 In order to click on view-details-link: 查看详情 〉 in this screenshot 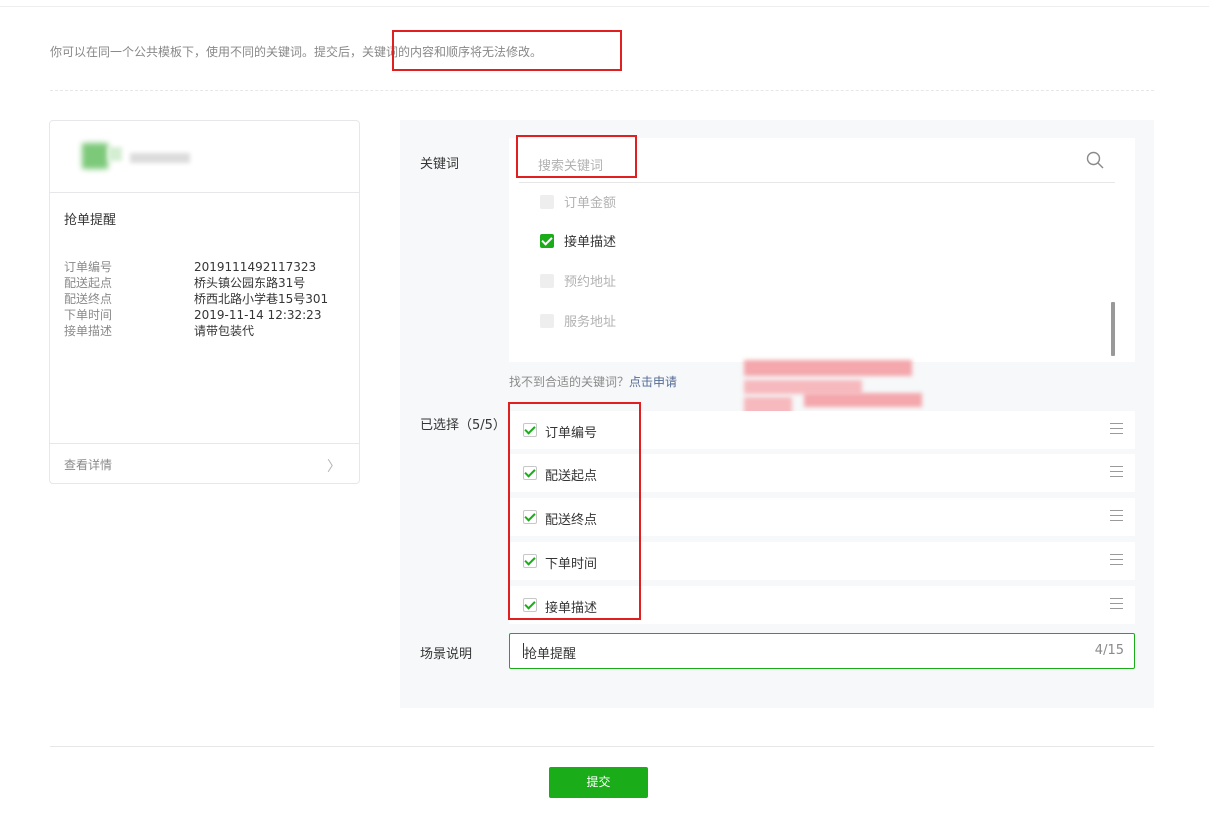, I will do `click(204, 463)`.